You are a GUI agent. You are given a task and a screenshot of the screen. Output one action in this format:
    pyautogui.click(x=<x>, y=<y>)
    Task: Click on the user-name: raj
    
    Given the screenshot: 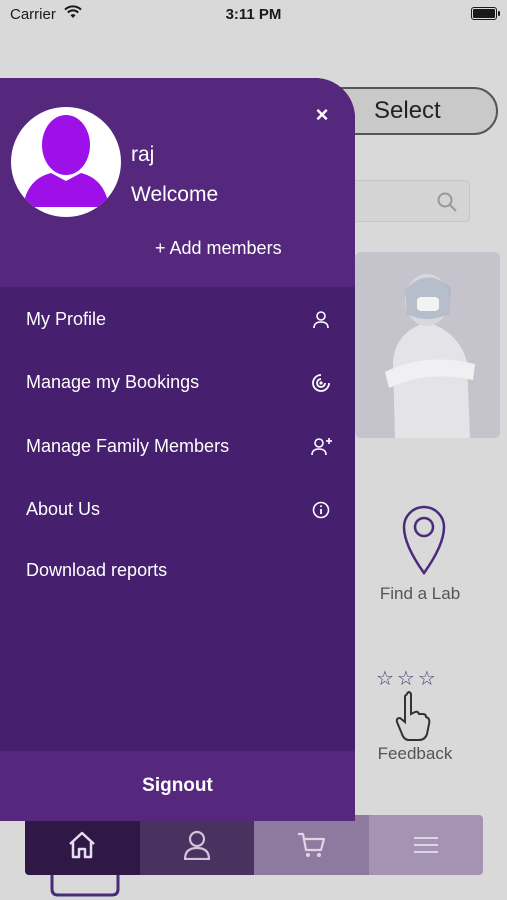 What is the action you would take?
    pyautogui.click(x=143, y=154)
    